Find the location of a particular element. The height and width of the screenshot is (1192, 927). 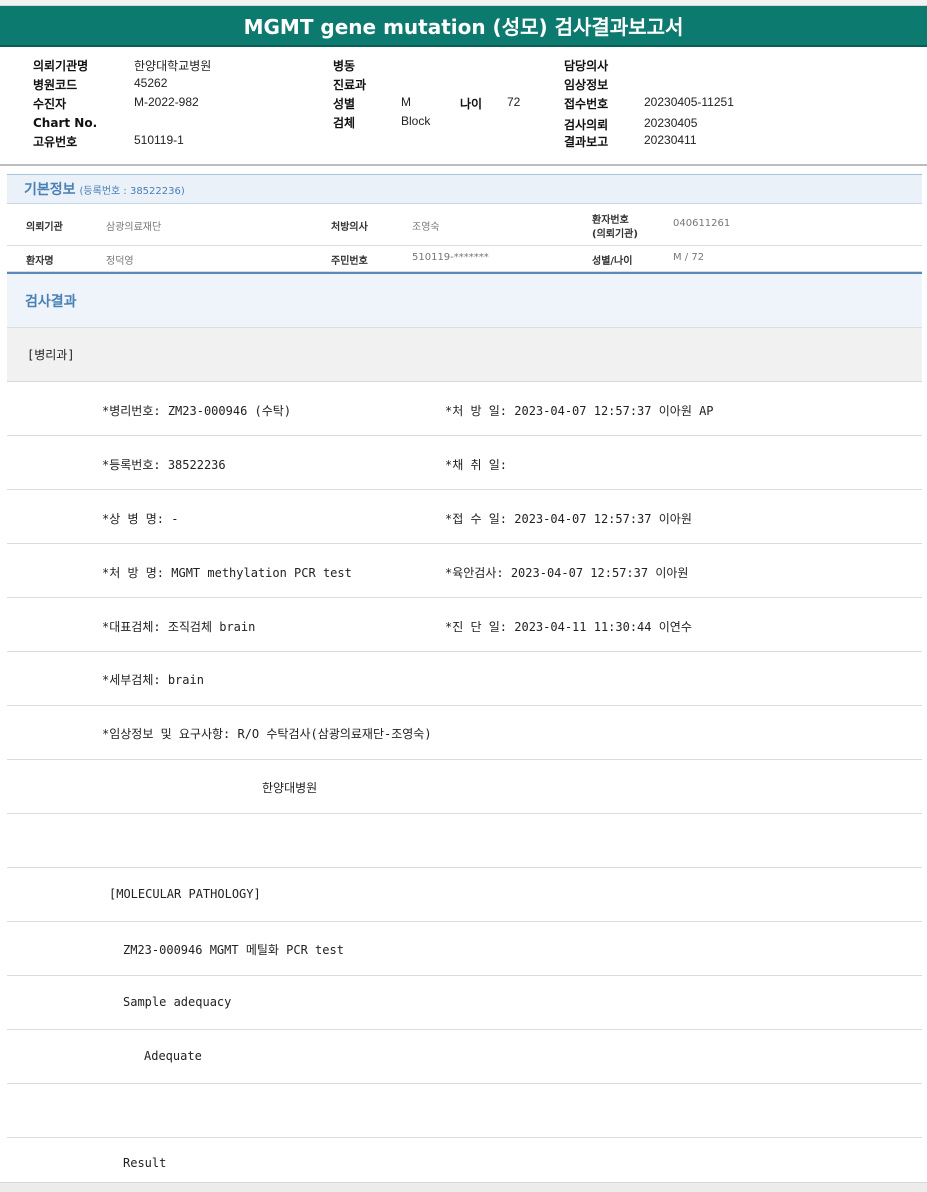

hospital-name: 한양대병원 is located at coordinates (290, 788).